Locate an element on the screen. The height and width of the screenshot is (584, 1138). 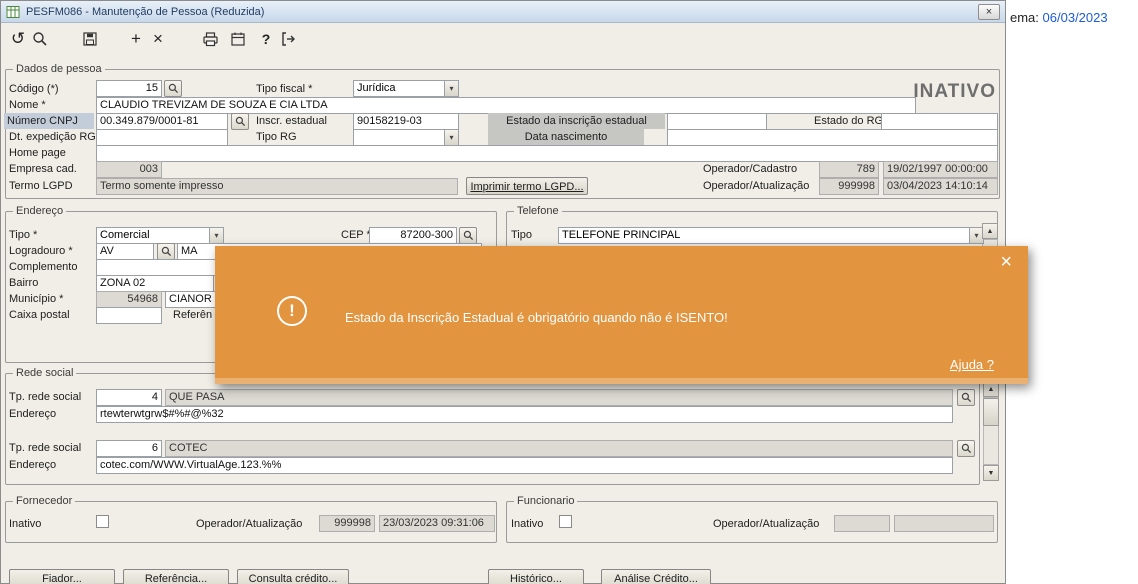
calendar-icon is located at coordinates (238, 39).